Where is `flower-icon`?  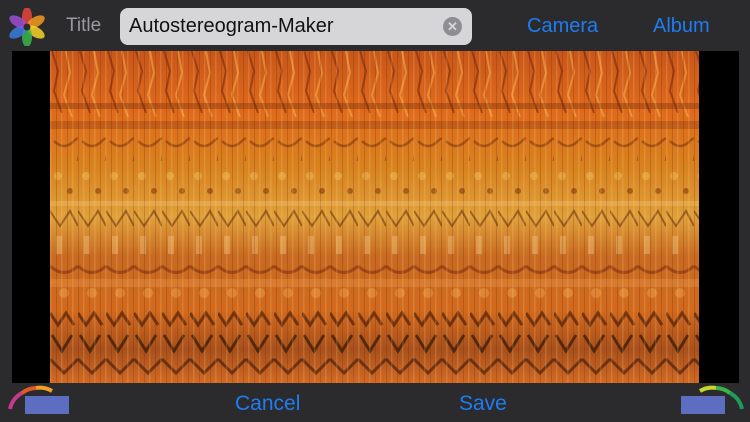 flower-icon is located at coordinates (27, 27).